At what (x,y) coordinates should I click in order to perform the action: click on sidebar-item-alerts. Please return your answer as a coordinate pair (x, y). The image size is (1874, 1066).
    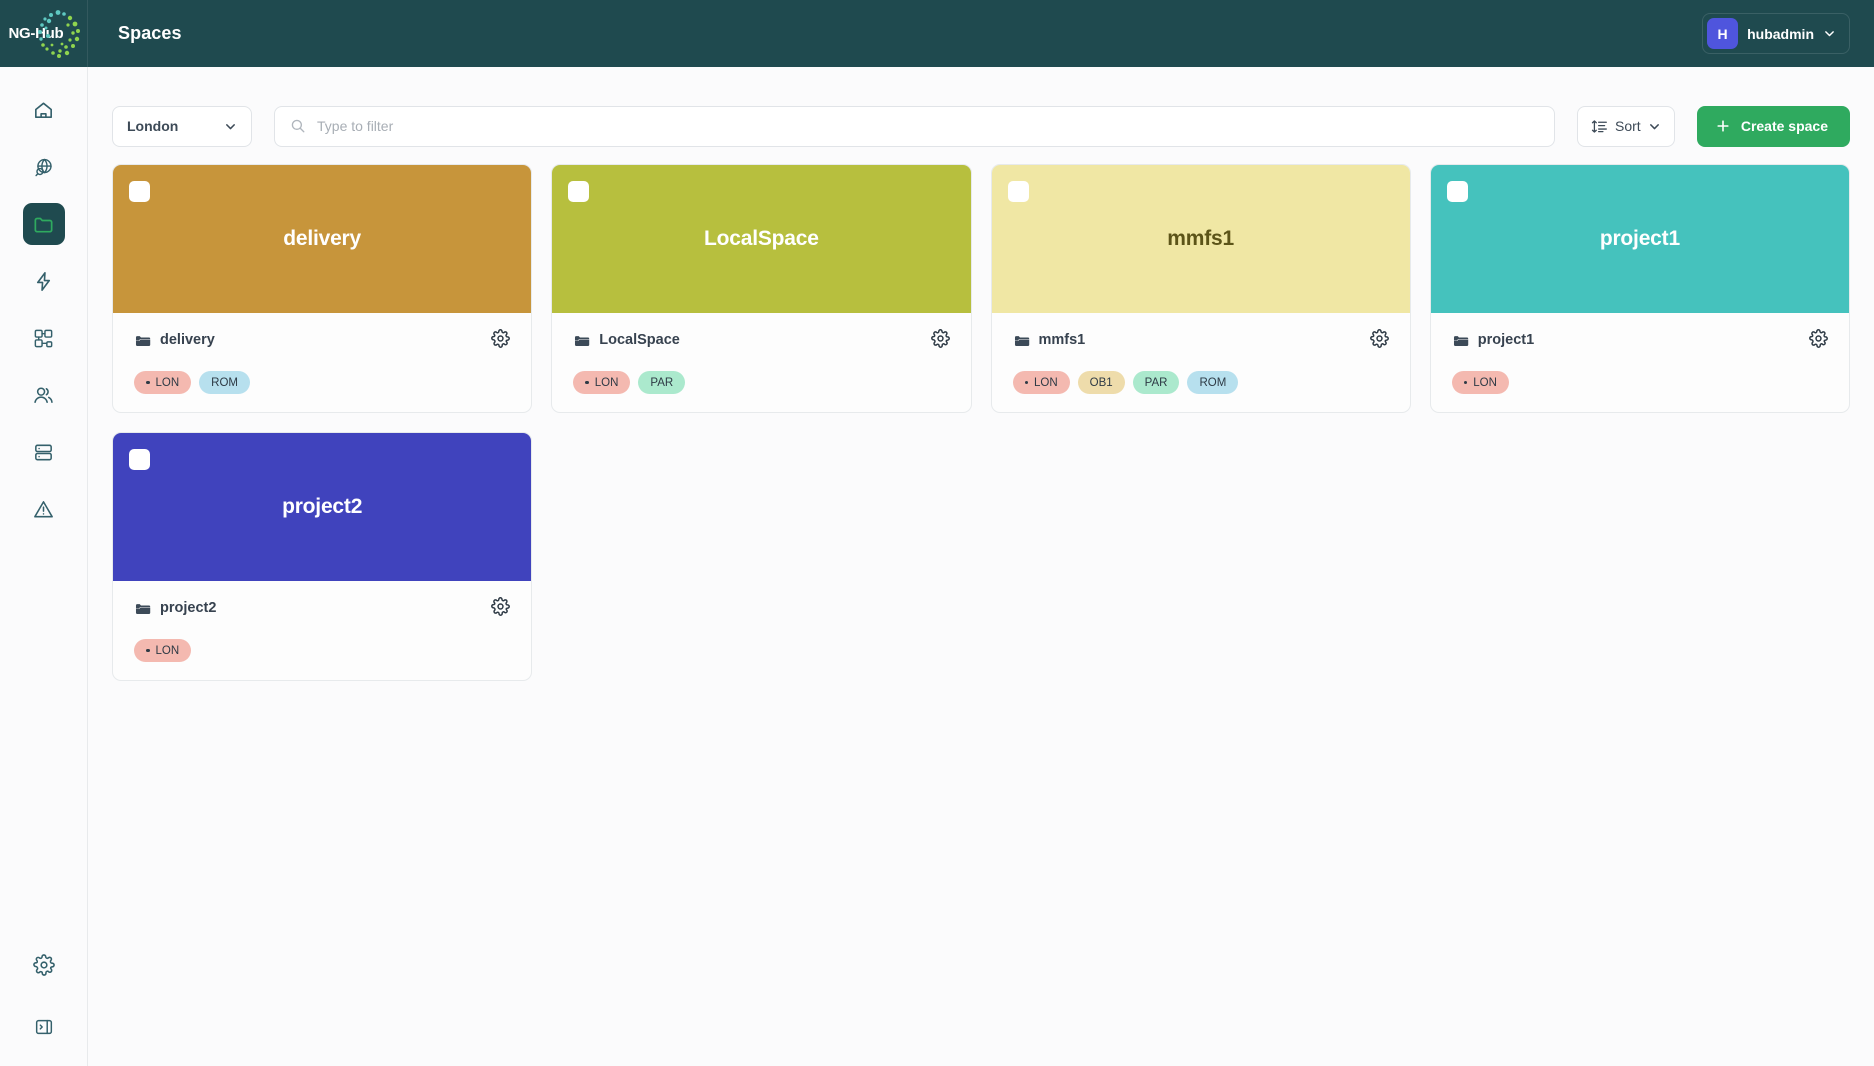
    Looking at the image, I should click on (44, 509).